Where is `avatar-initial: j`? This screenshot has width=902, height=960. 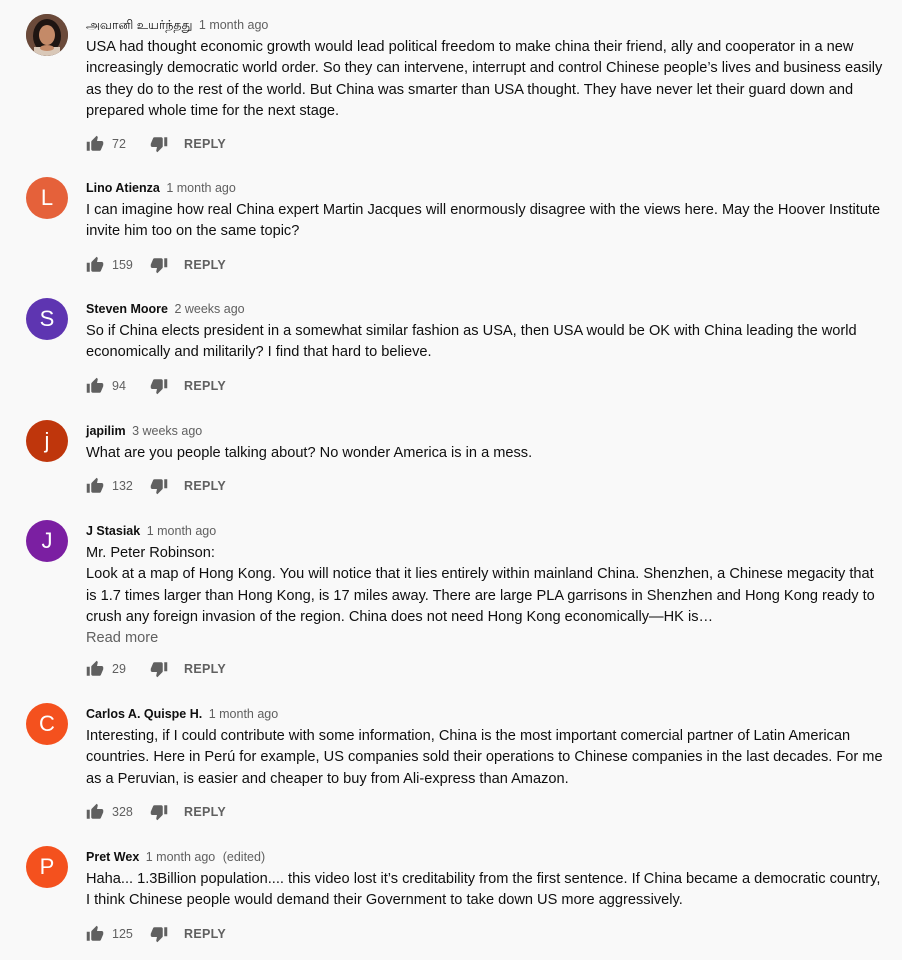 avatar-initial: j is located at coordinates (47, 440).